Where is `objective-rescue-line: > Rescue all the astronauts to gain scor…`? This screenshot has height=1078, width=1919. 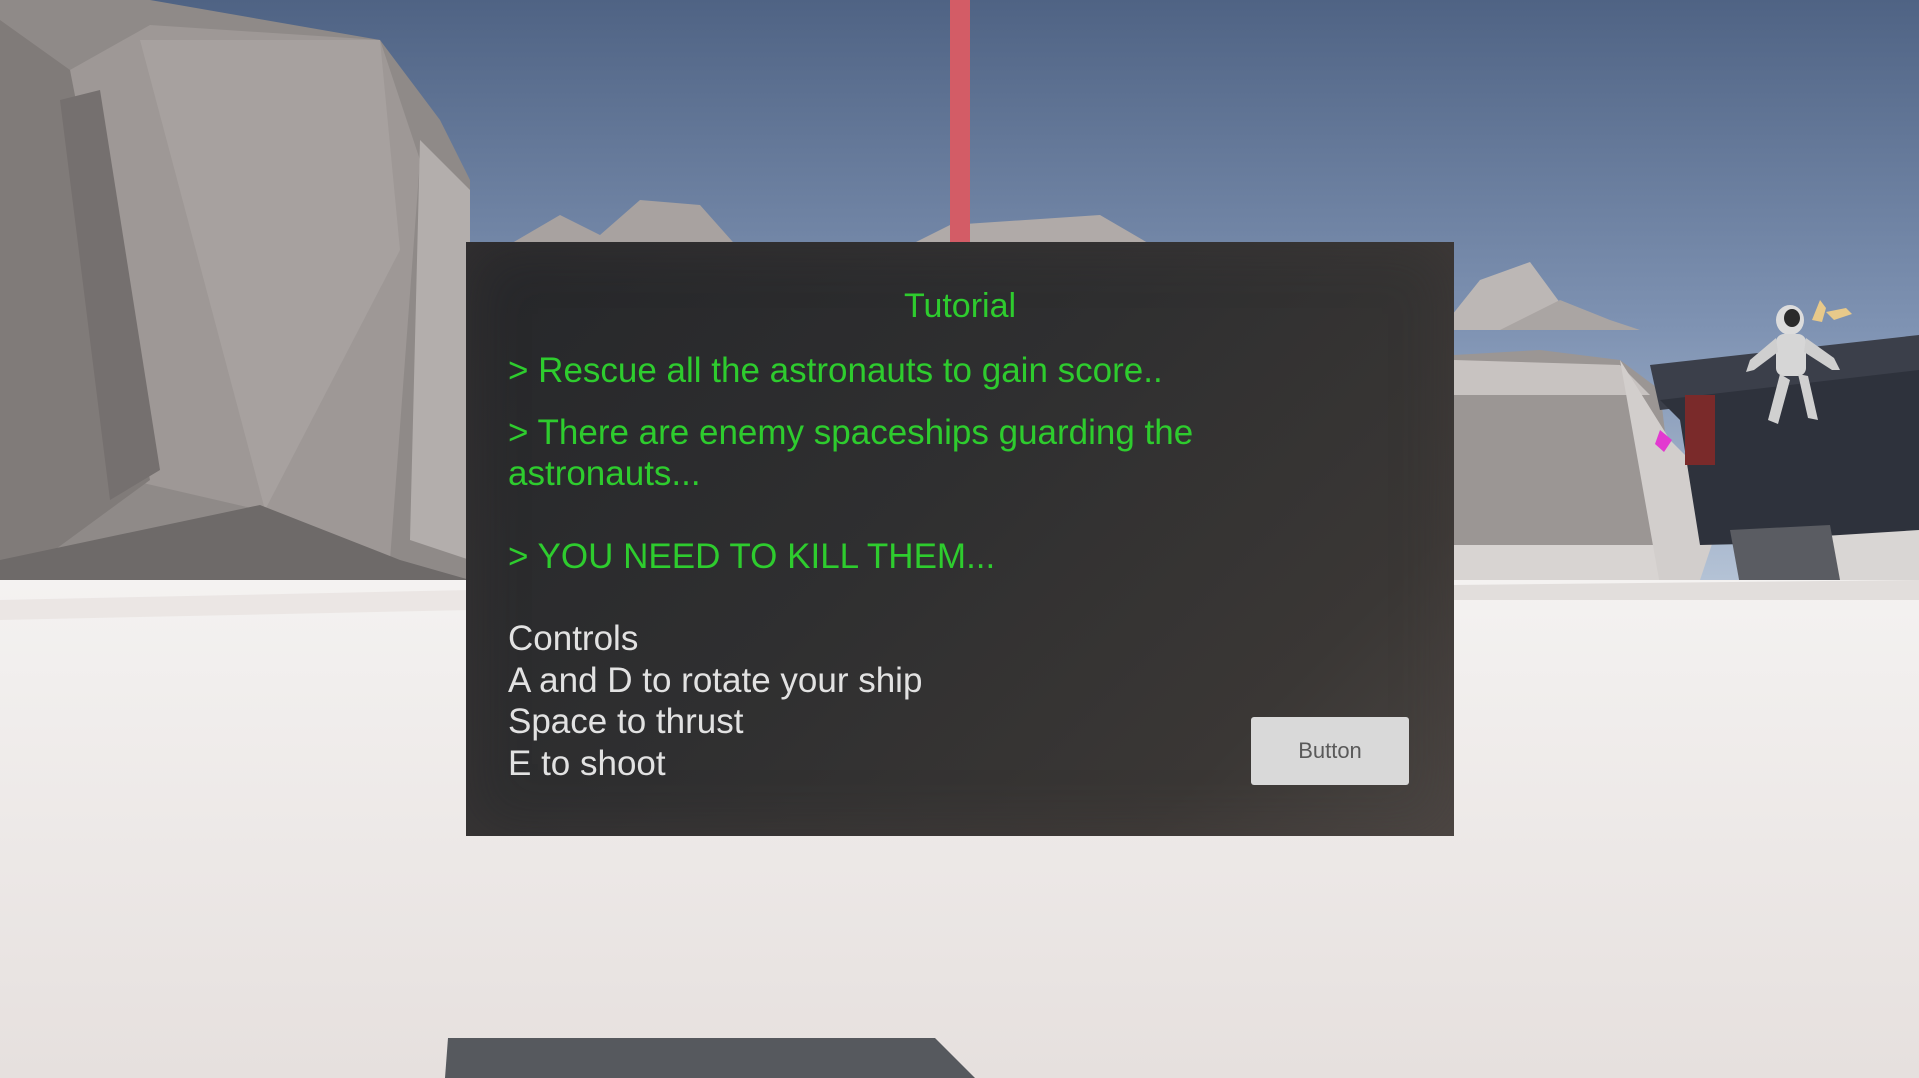 objective-rescue-line: > Rescue all the astronauts to gain scor… is located at coordinates (835, 370).